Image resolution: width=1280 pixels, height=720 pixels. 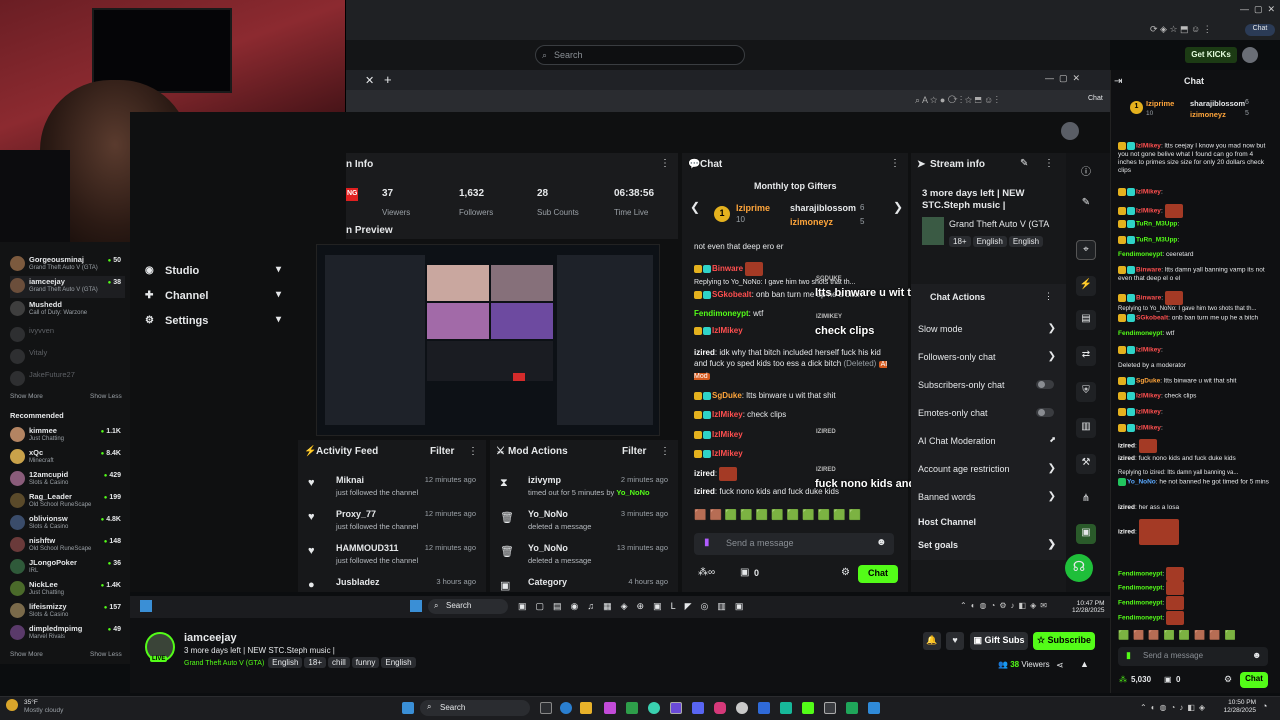 What do you see at coordinates (67, 524) in the screenshot?
I see `sidebar-channel: oblivionswSlots & Casino 4.8K` at bounding box center [67, 524].